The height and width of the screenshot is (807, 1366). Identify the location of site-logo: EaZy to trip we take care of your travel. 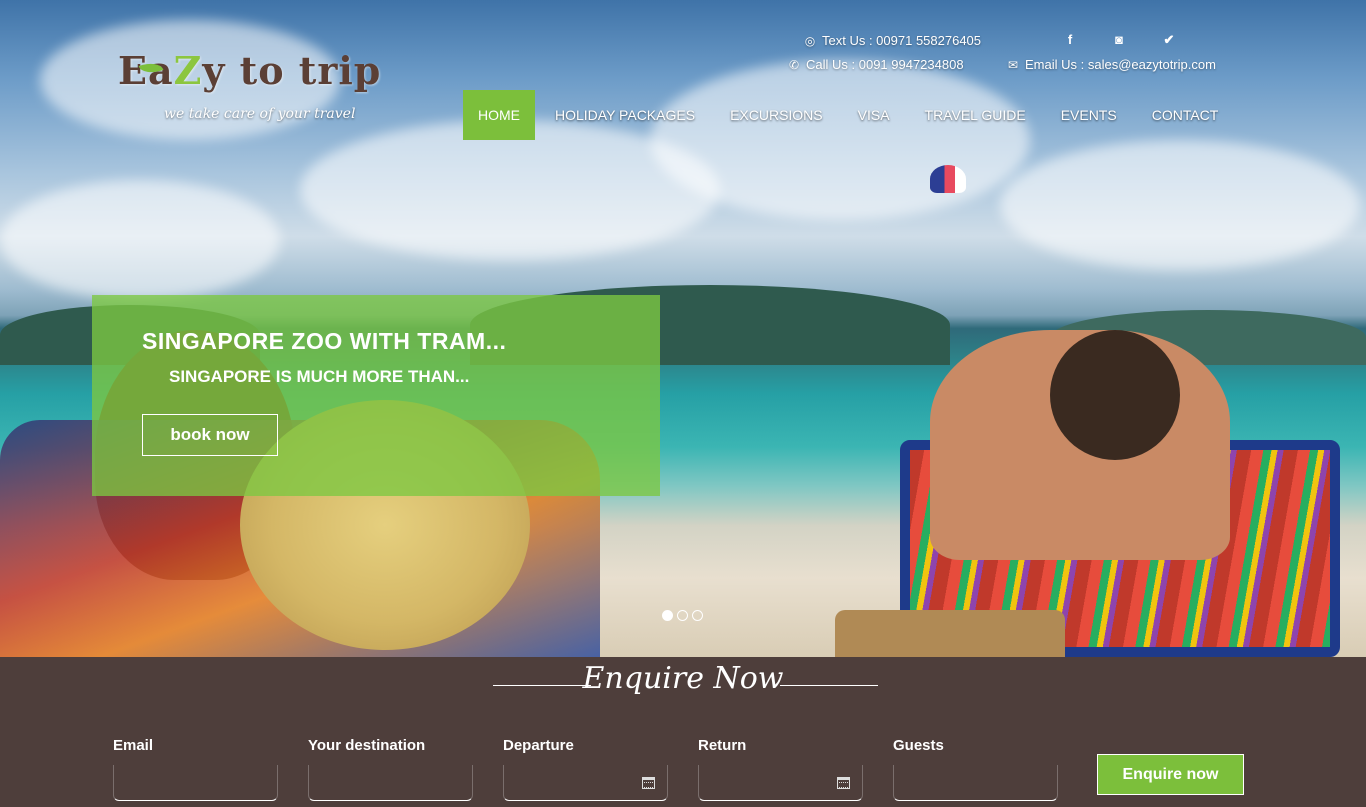
(249, 90).